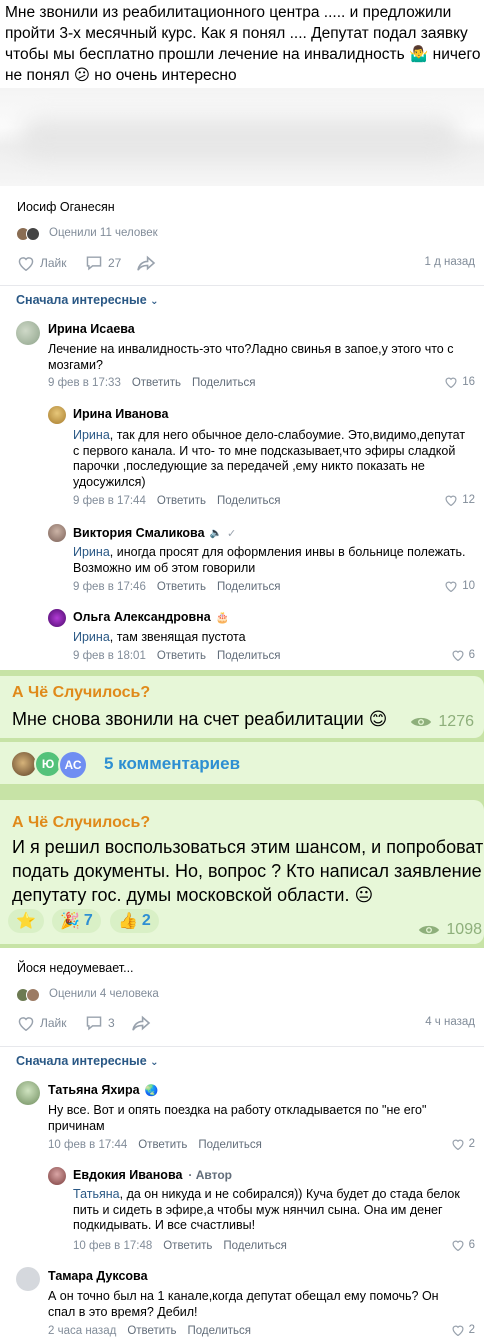 The image size is (484, 1339). What do you see at coordinates (94, 1090) in the screenshot?
I see `comment-author: Татьяна Яхира` at bounding box center [94, 1090].